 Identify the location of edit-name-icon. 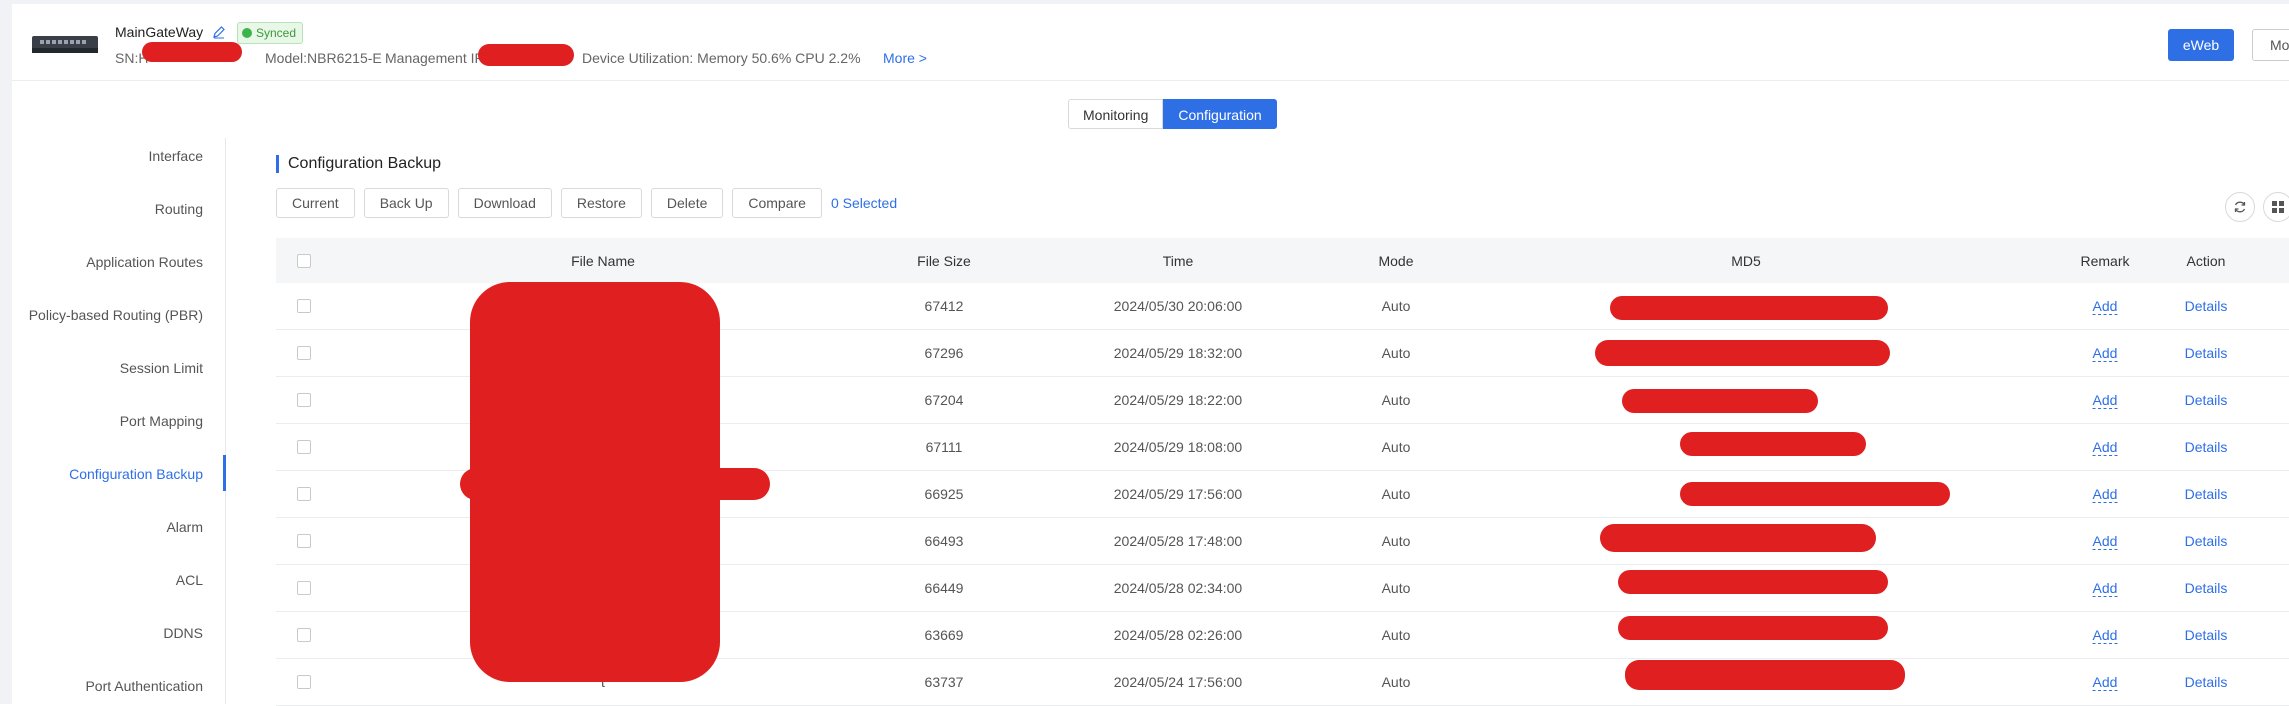
(219, 32).